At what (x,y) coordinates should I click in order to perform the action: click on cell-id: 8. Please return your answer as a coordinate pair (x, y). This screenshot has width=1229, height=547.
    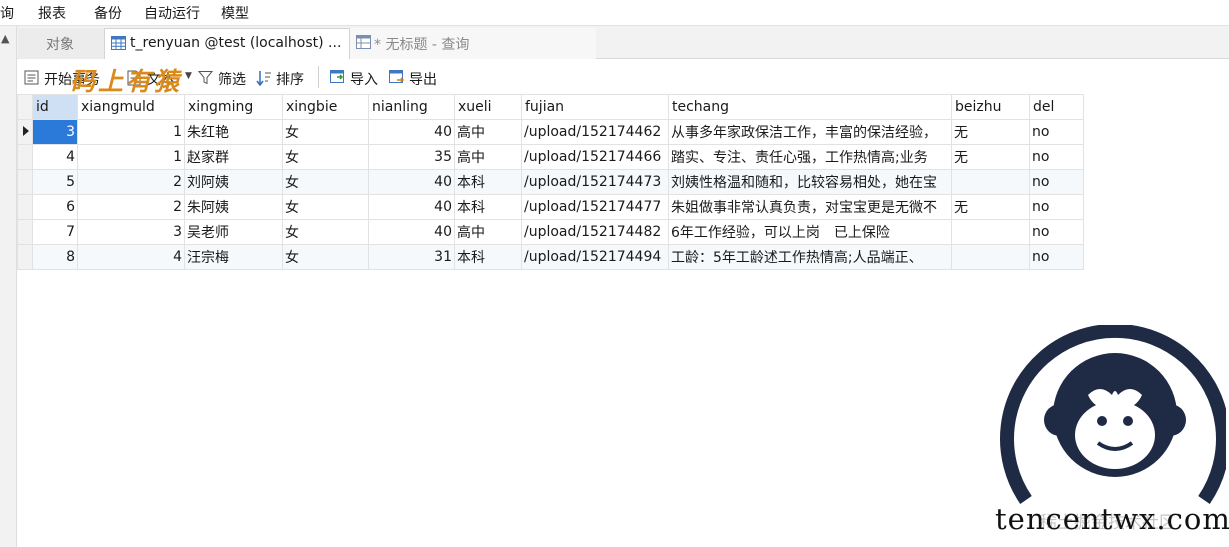
    Looking at the image, I should click on (55, 257).